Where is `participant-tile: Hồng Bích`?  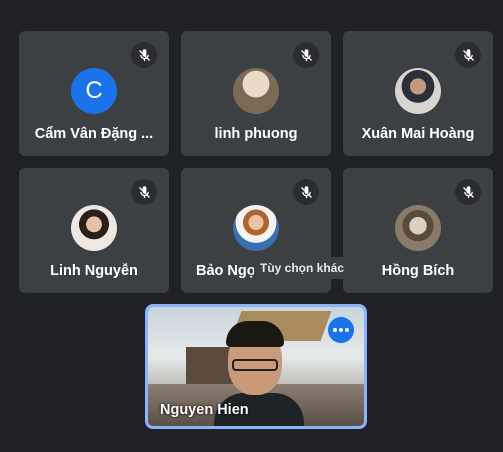
participant-tile: Hồng Bích is located at coordinates (418, 230).